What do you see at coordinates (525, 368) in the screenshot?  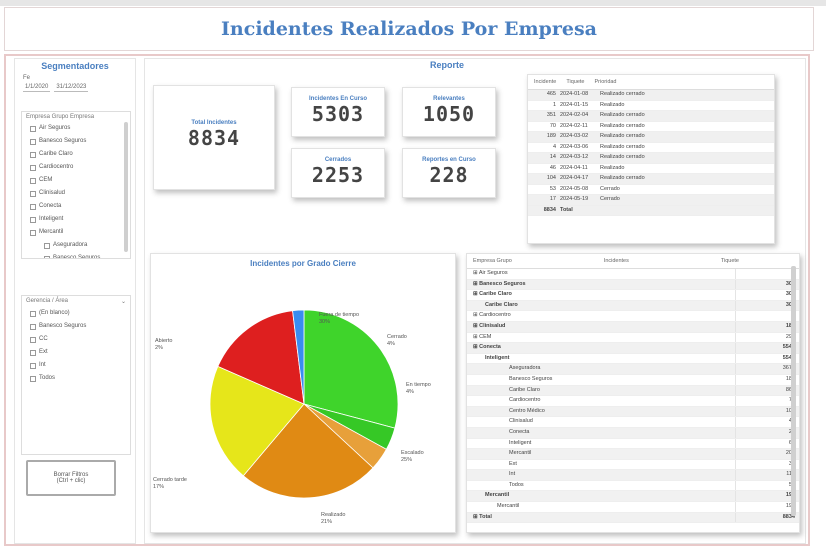 I see `matrix-row-label: Aseguradora` at bounding box center [525, 368].